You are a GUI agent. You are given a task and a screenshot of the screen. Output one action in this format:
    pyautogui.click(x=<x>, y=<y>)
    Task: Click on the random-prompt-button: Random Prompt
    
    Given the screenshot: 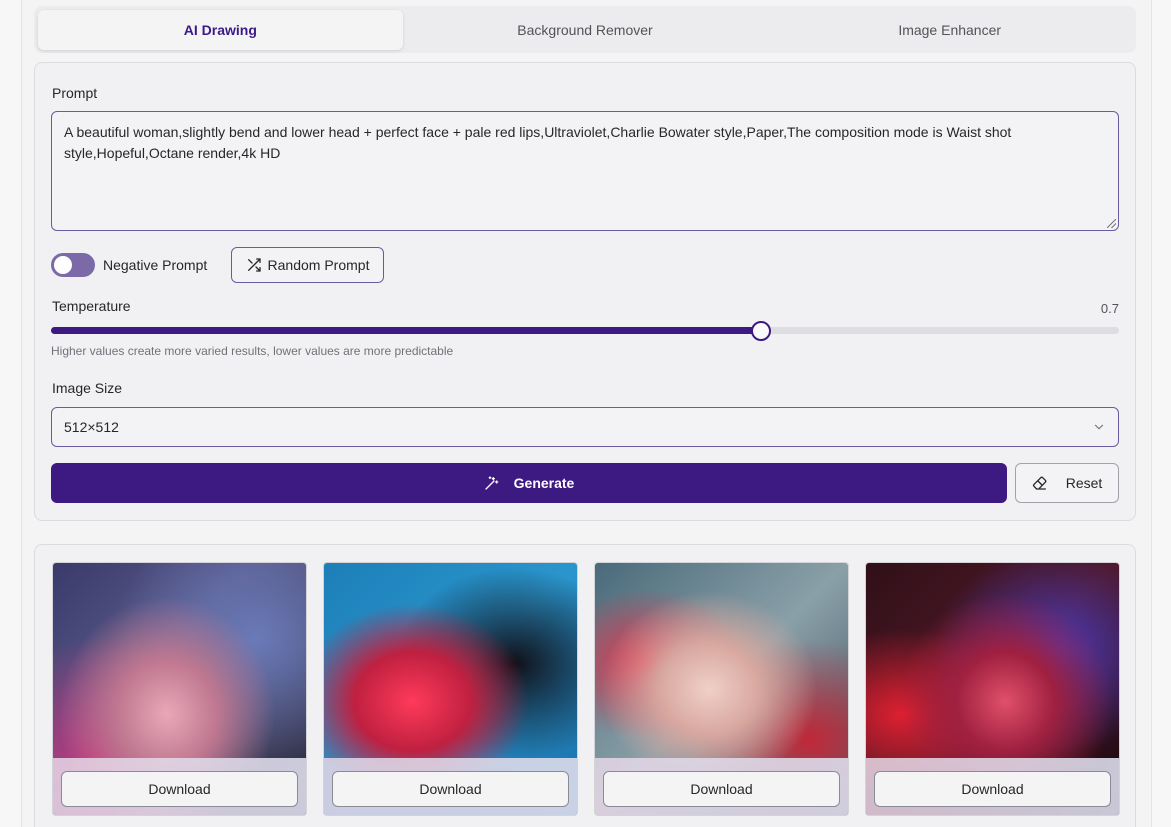 What is the action you would take?
    pyautogui.click(x=307, y=265)
    